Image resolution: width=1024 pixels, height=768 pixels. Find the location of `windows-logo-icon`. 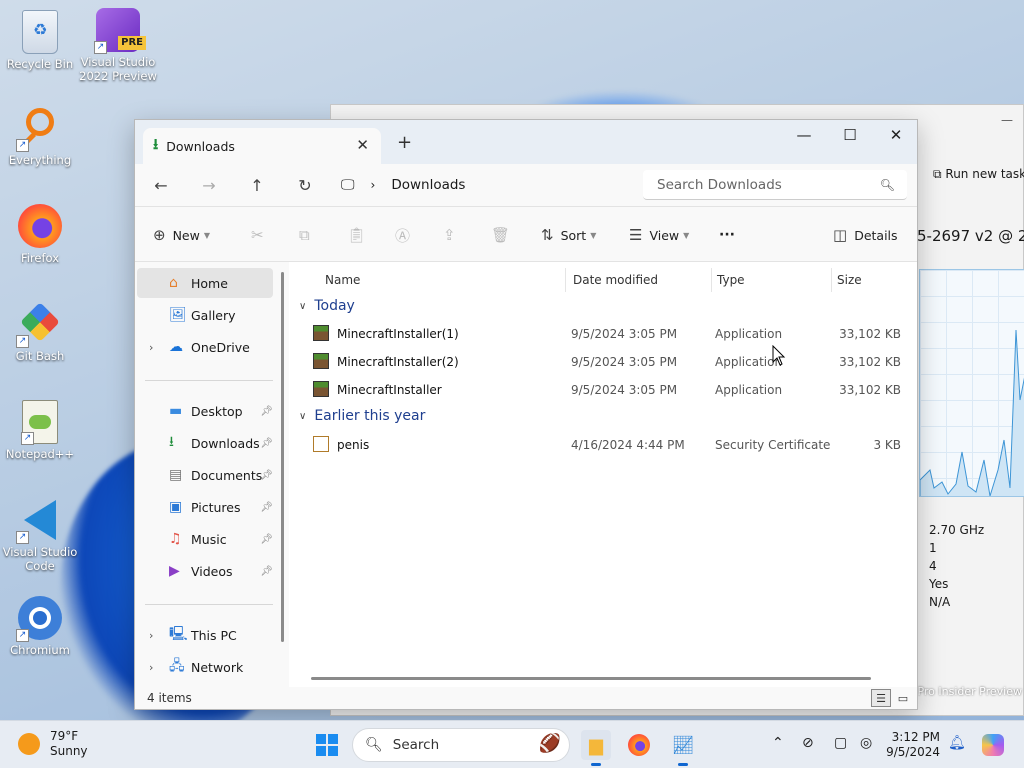

windows-logo-icon is located at coordinates (327, 745).